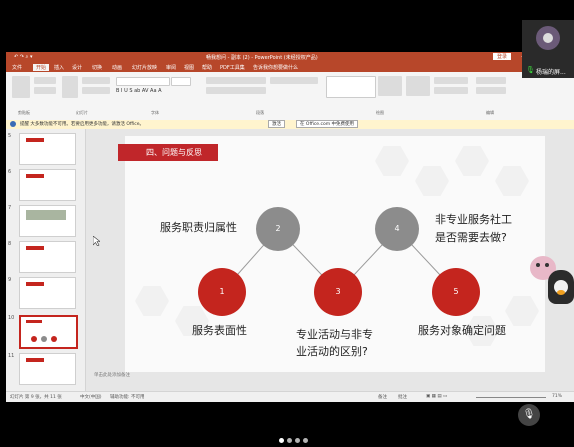  I want to click on mic-icon: 🎙, so click(530, 70).